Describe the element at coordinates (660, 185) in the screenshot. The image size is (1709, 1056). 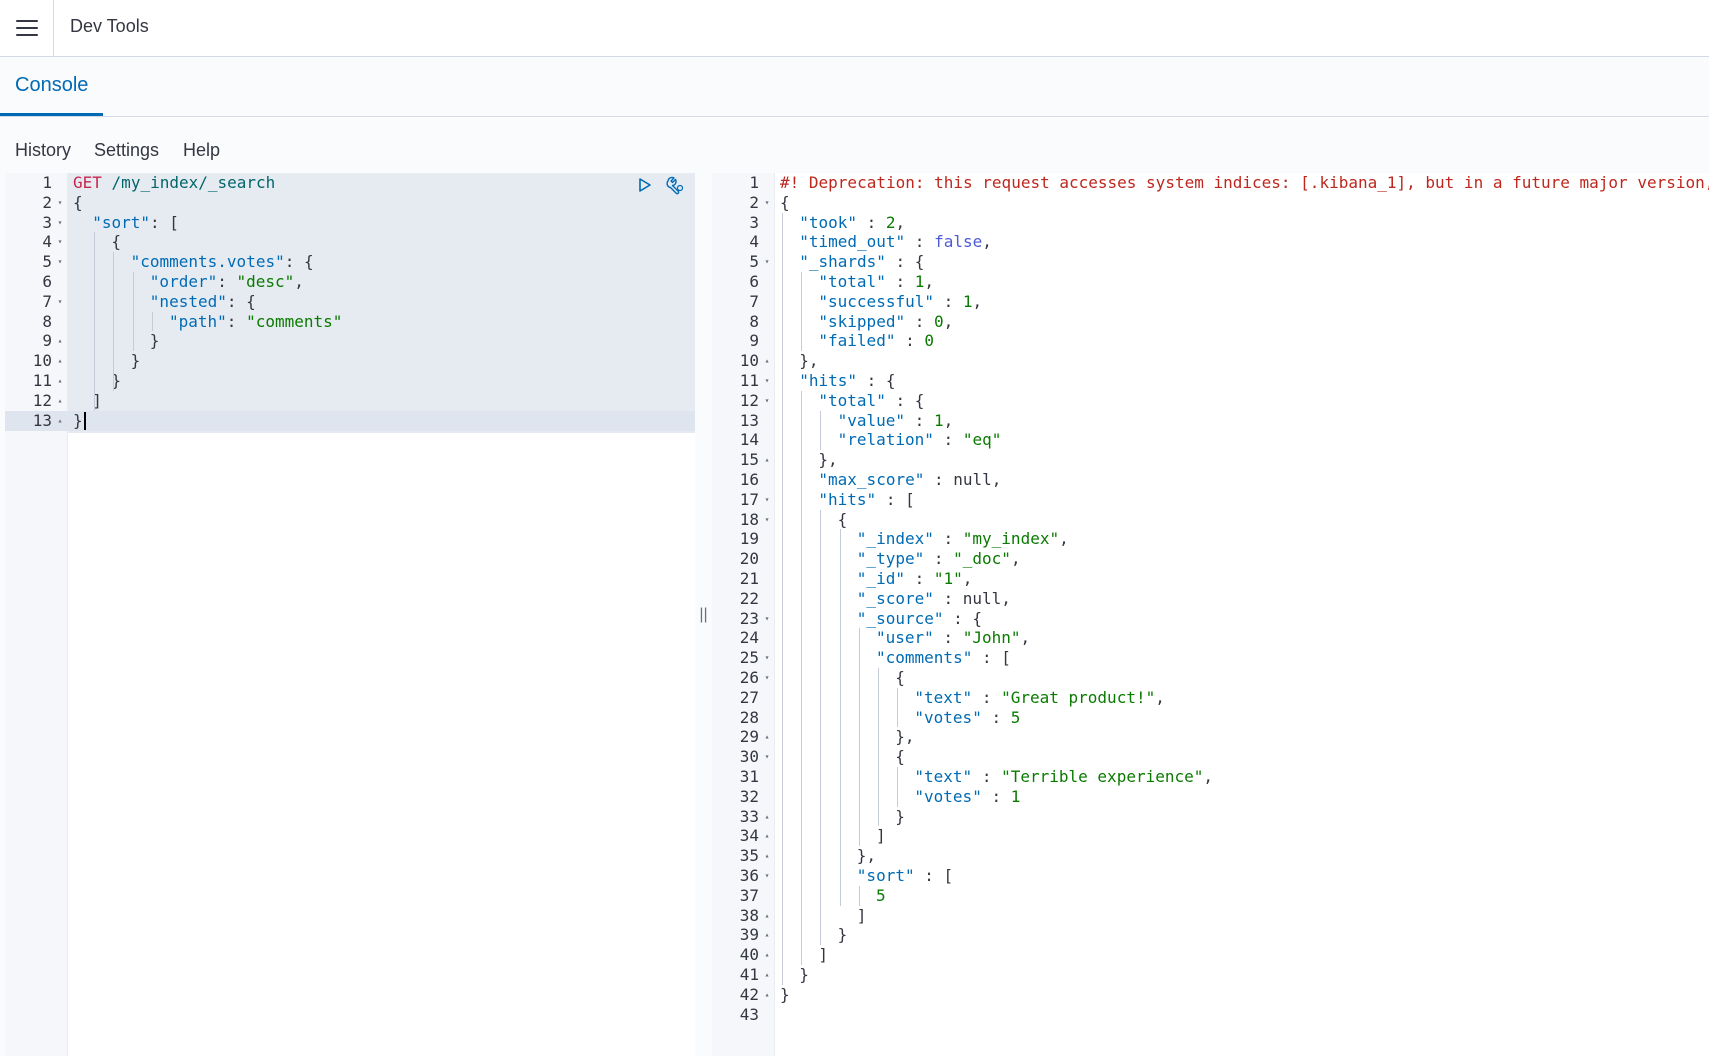
I see `request-actions` at that location.